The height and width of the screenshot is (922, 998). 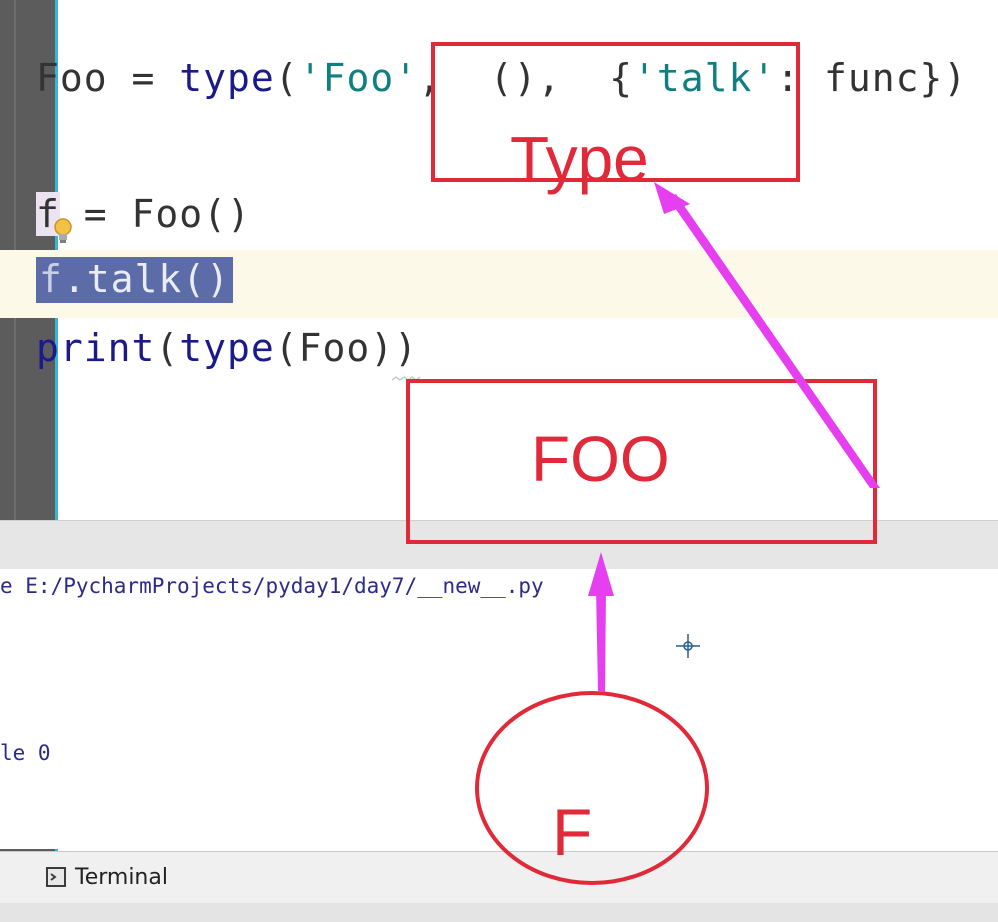 What do you see at coordinates (579, 159) in the screenshot?
I see `type-annotation-label: Type` at bounding box center [579, 159].